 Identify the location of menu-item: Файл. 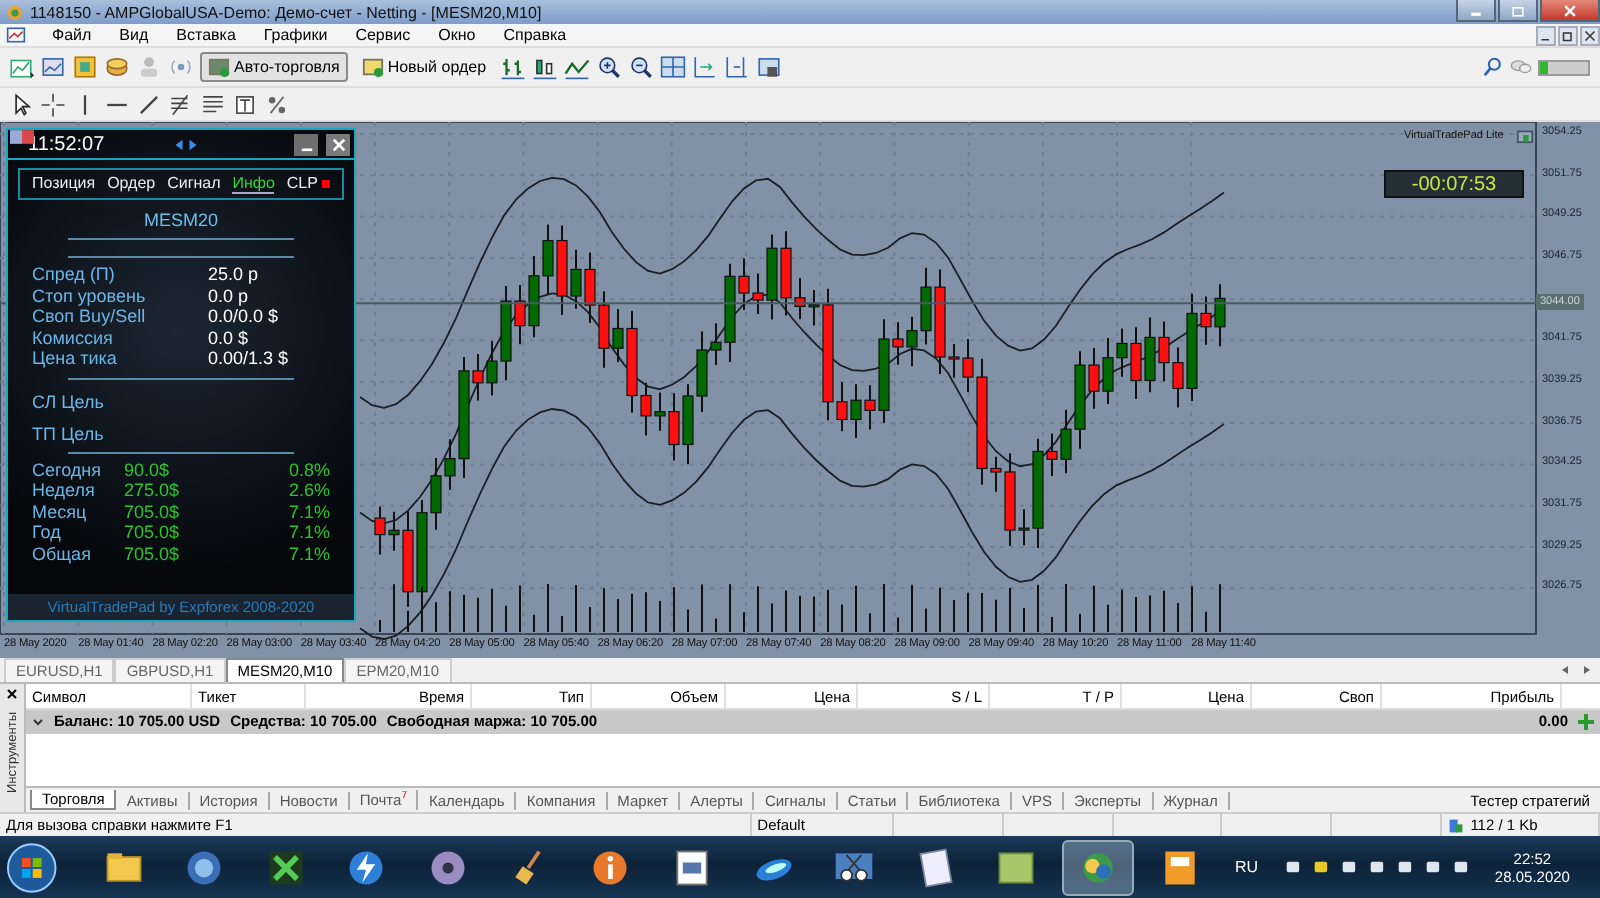
(72, 35).